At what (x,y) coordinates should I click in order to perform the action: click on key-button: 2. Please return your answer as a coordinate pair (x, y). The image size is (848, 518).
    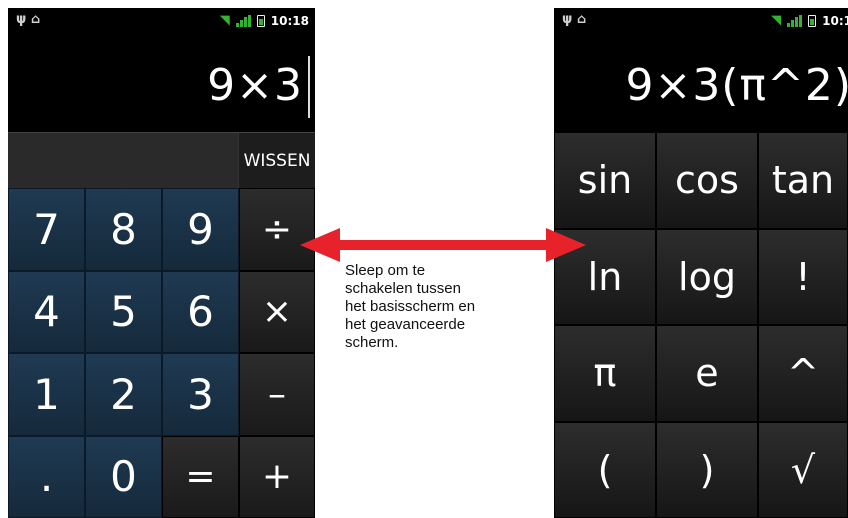
    Looking at the image, I should click on (123, 394).